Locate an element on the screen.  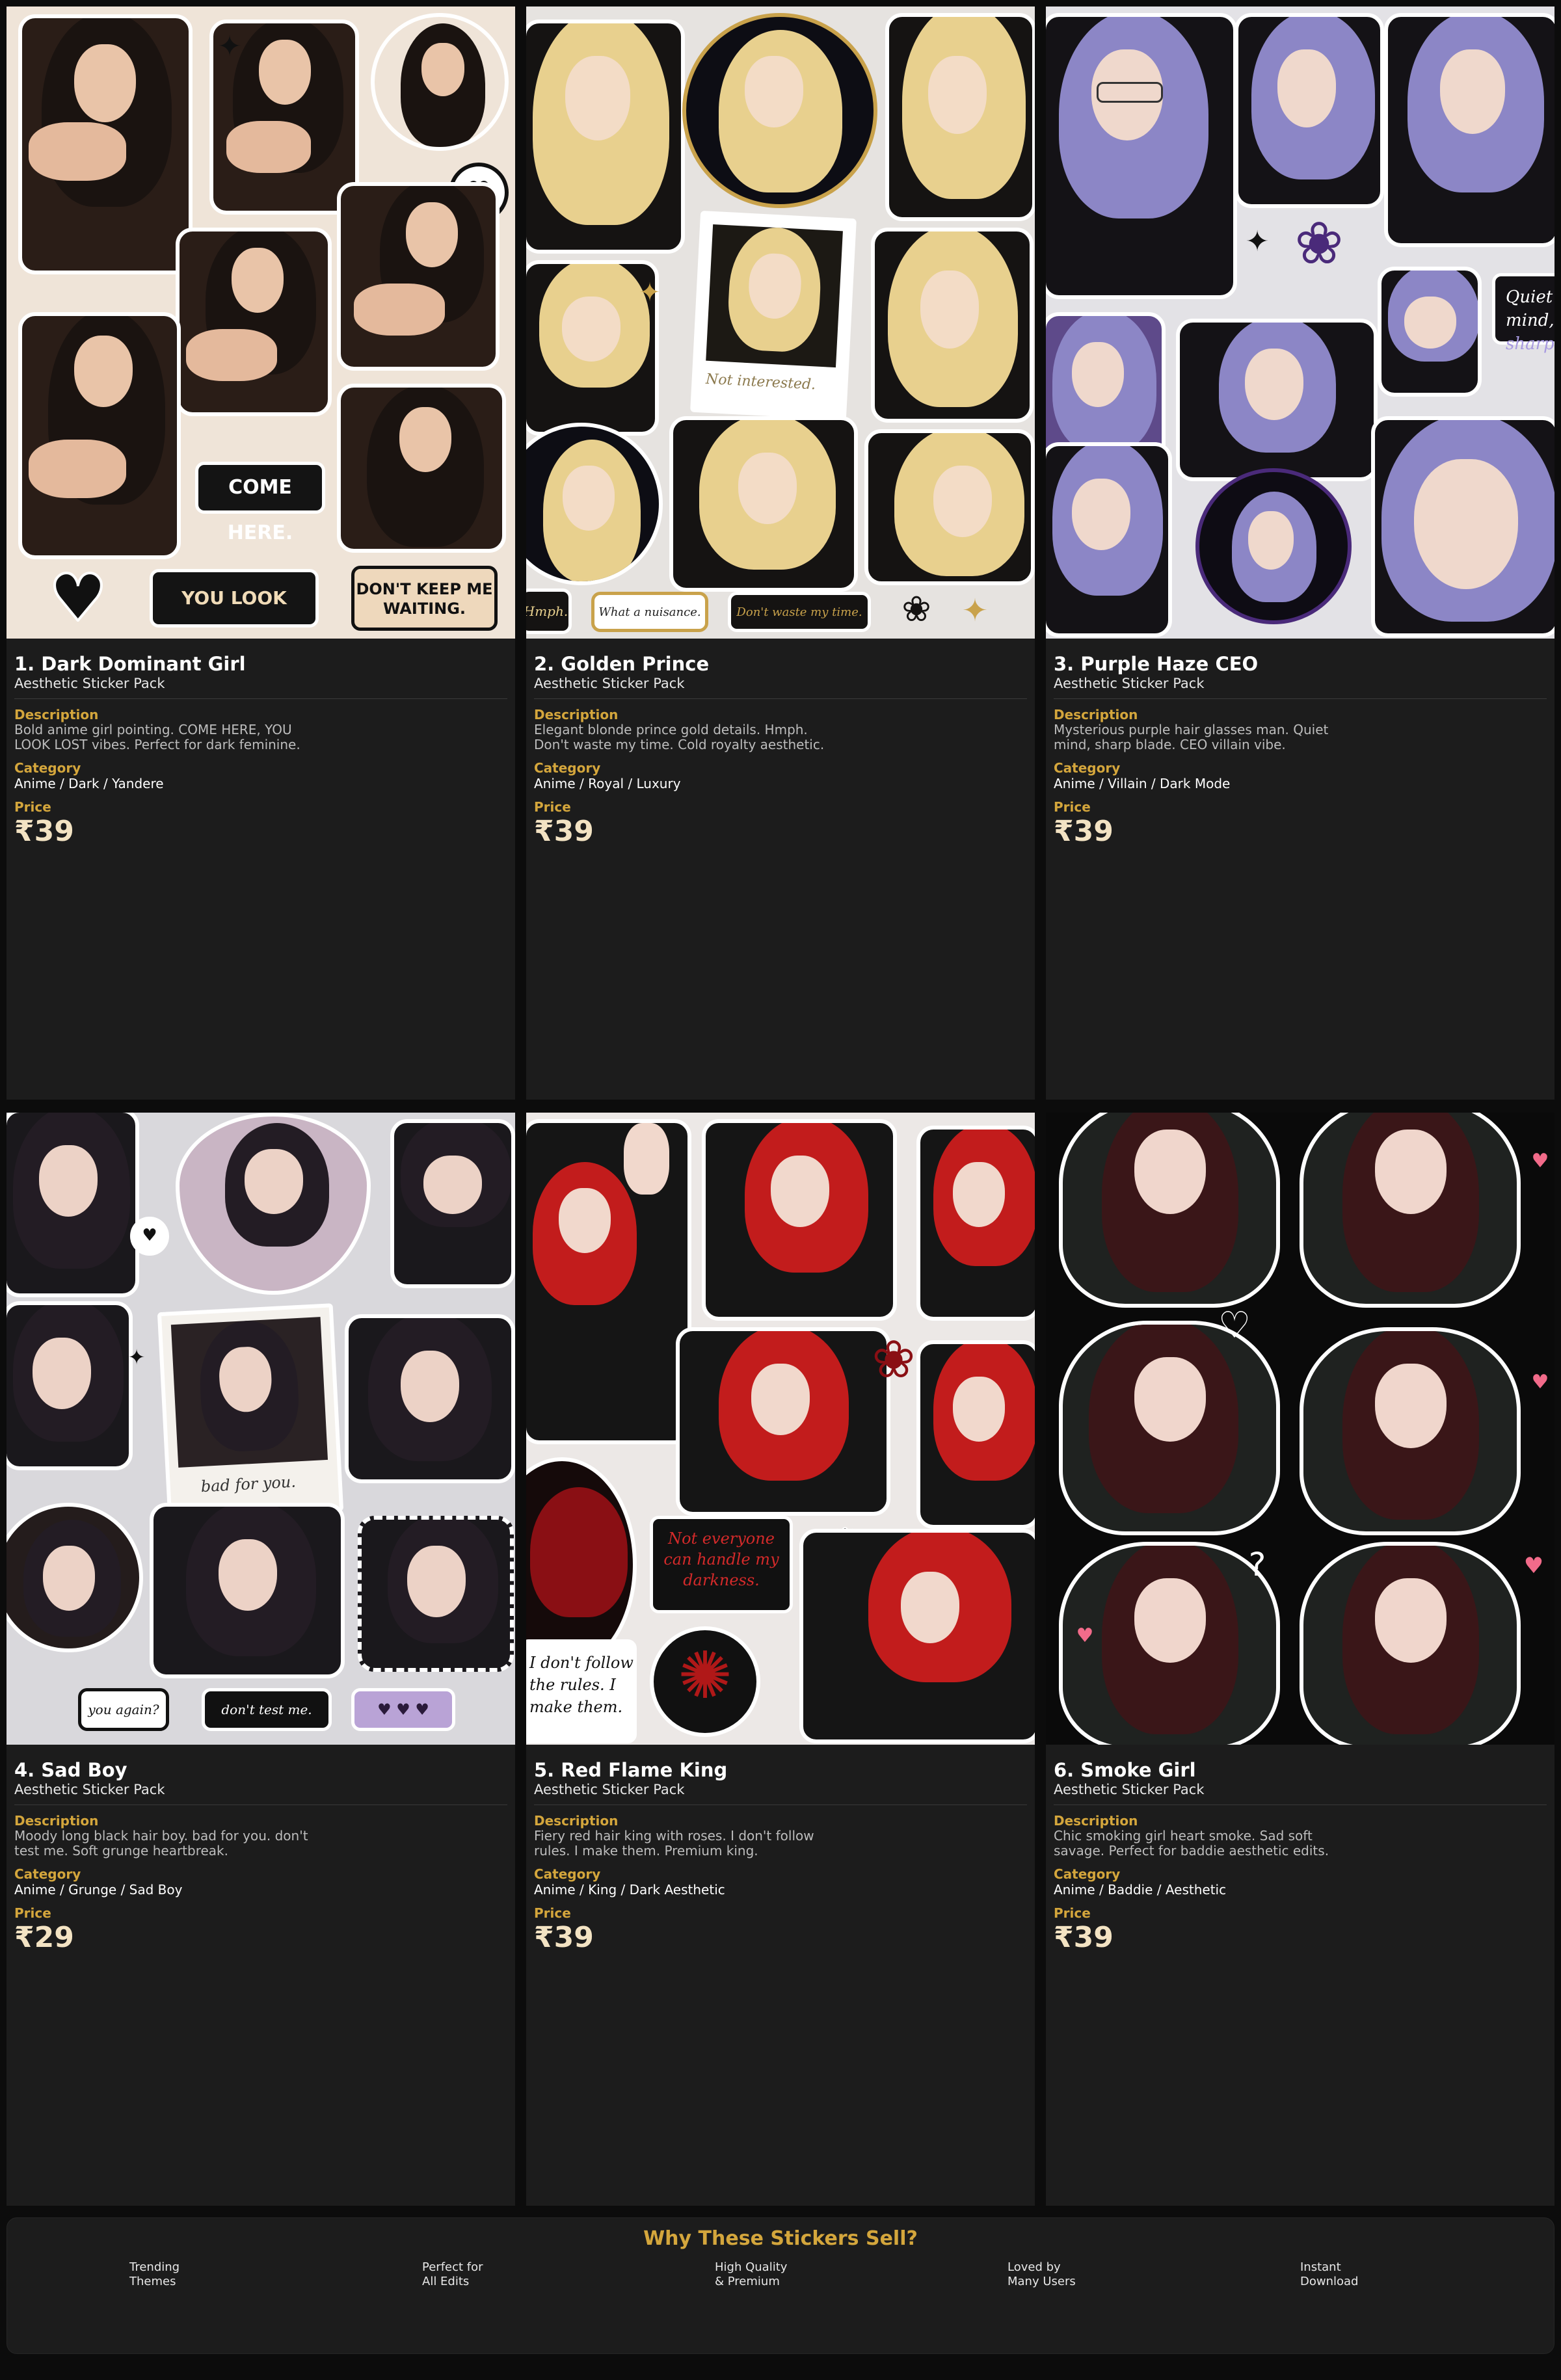
sticker-sad-boy-thinking is located at coordinates (247, 1590).